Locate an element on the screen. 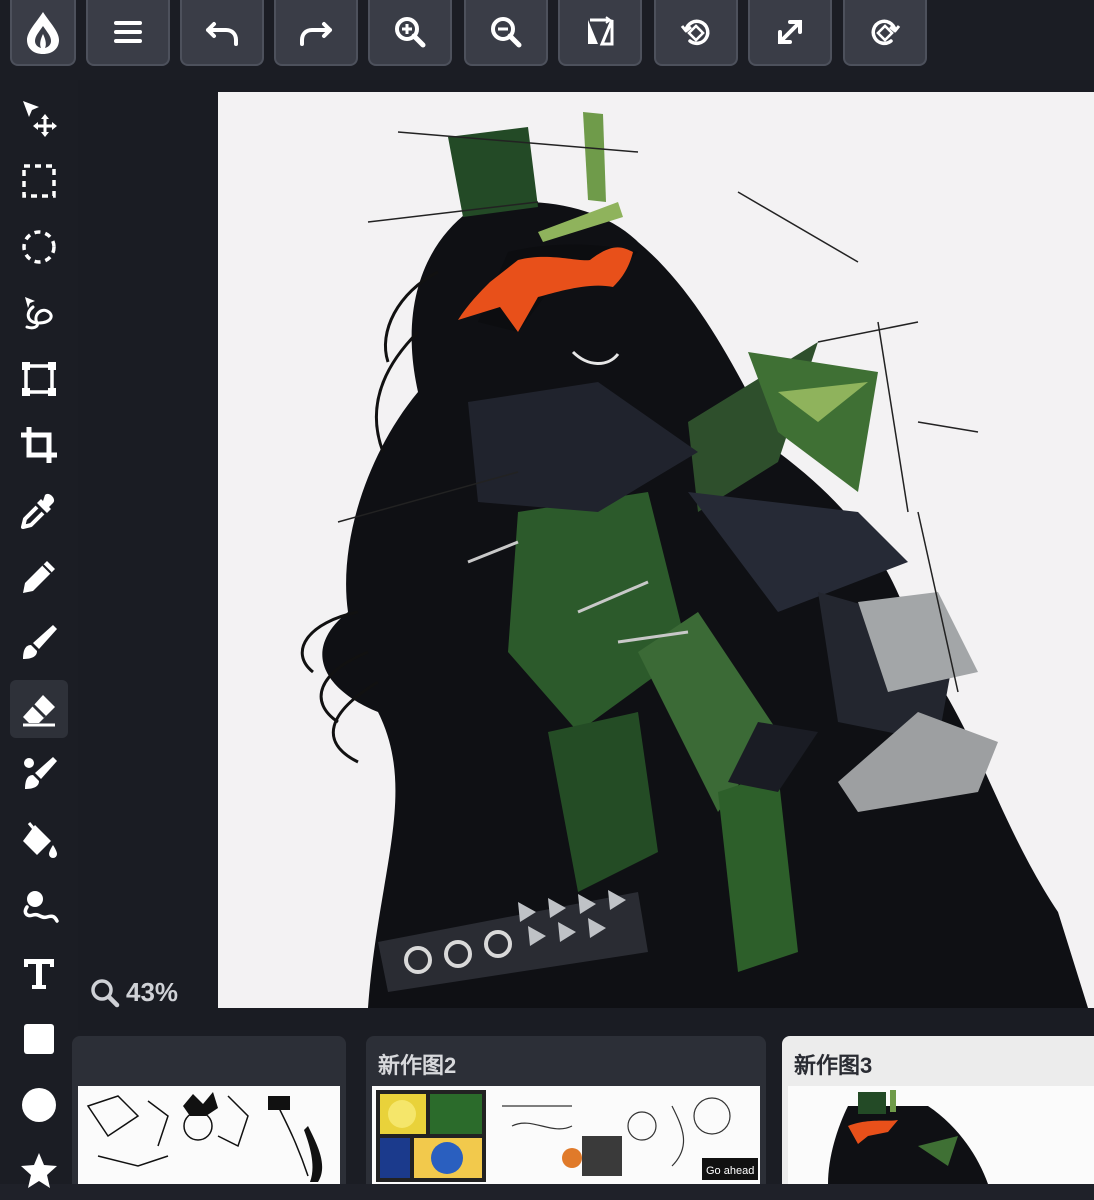 This screenshot has width=1094, height=1200. zoom-in-icon is located at coordinates (410, 32).